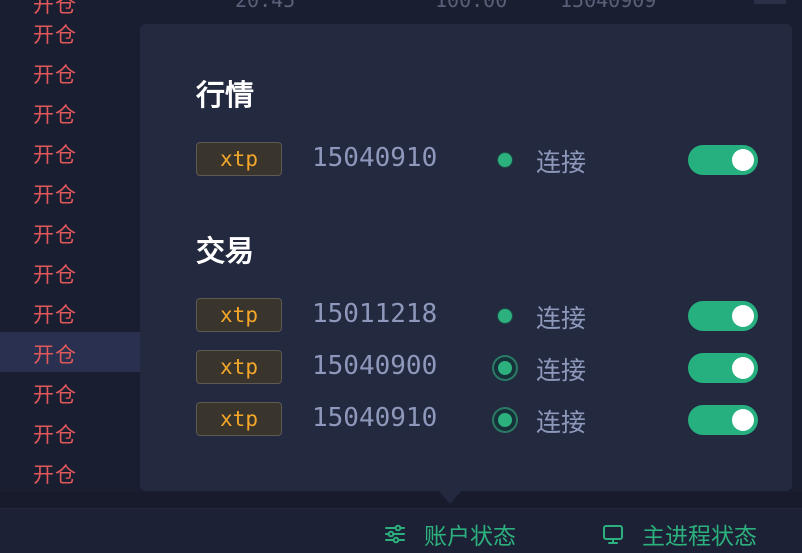  I want to click on trade-section-title: 交易, so click(225, 251).